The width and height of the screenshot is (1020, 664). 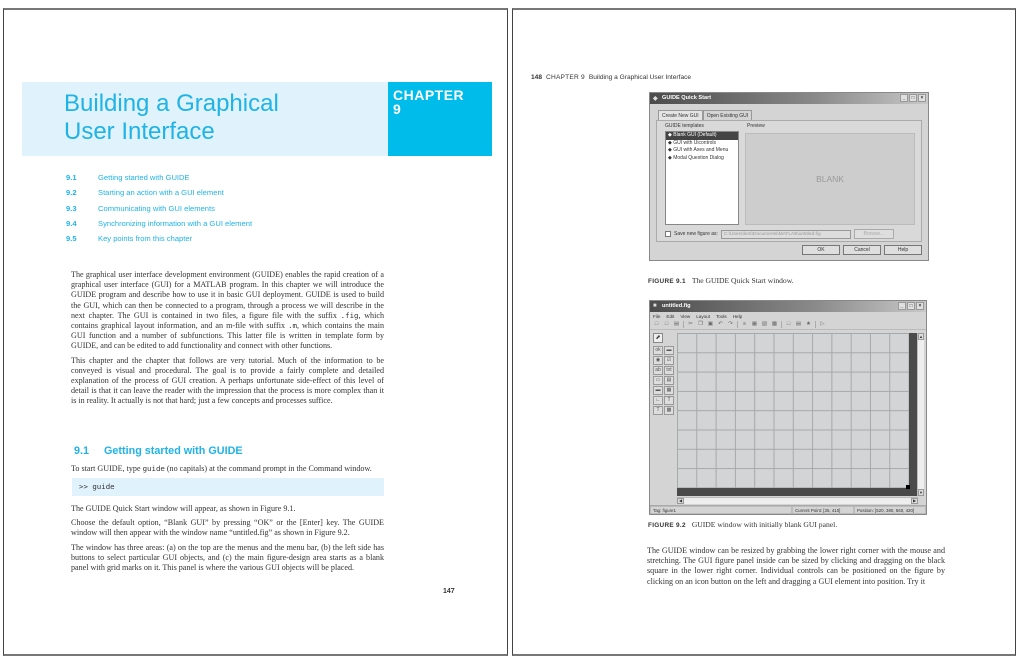 I want to click on redo-icon: ↷, so click(x=730, y=324).